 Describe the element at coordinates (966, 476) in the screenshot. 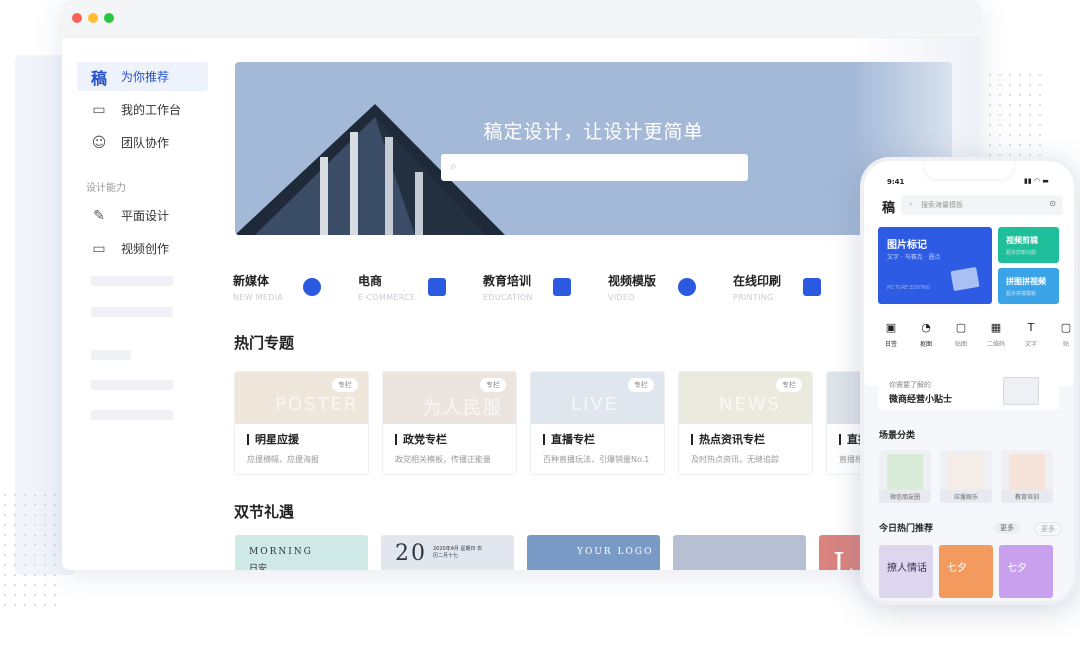

I see `scene-card: 应援娱乐` at that location.